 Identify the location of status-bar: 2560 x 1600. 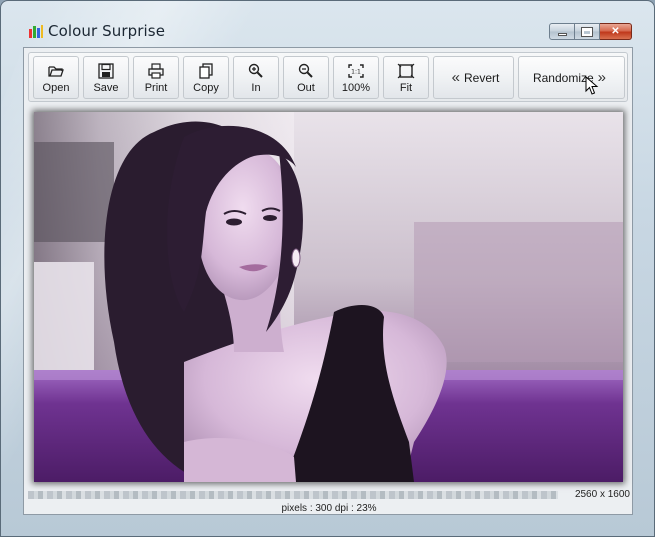
(329, 495).